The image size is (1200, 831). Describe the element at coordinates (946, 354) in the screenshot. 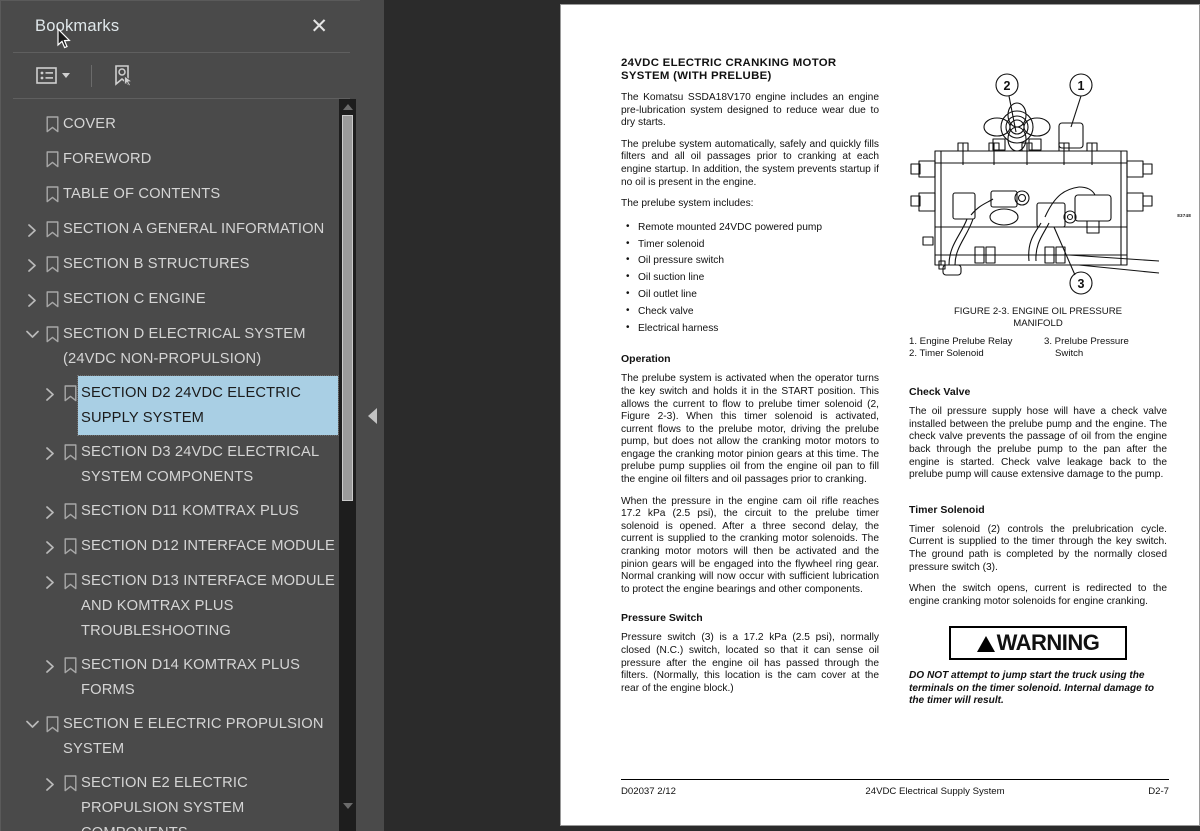

I see `figure-item-2: 2. Timer Solenoid` at that location.